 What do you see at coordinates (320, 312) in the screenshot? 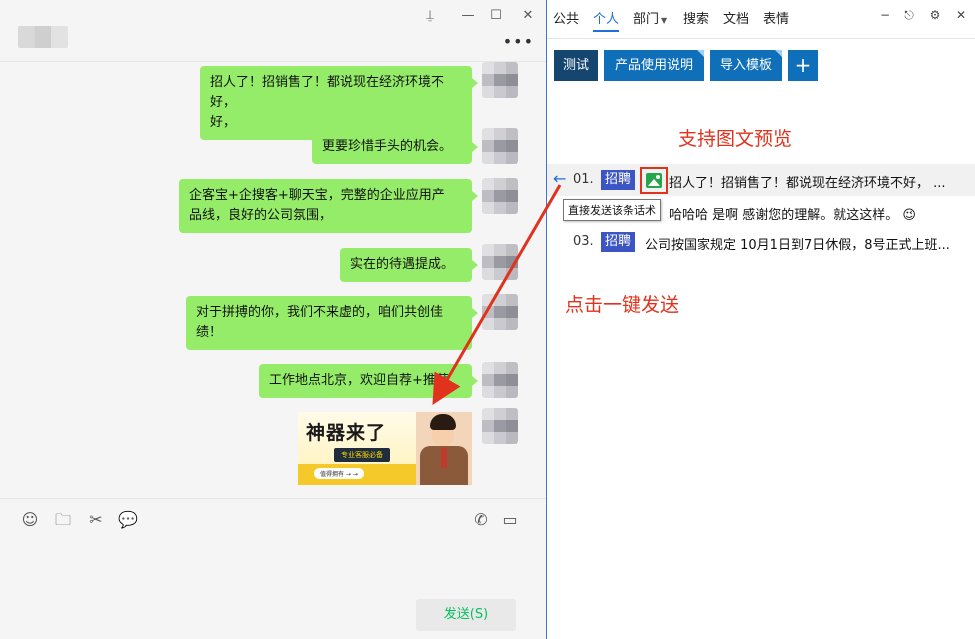
I see `message-text: 对于拼搏的你，我们不来虚的，咱们共创佳` at bounding box center [320, 312].